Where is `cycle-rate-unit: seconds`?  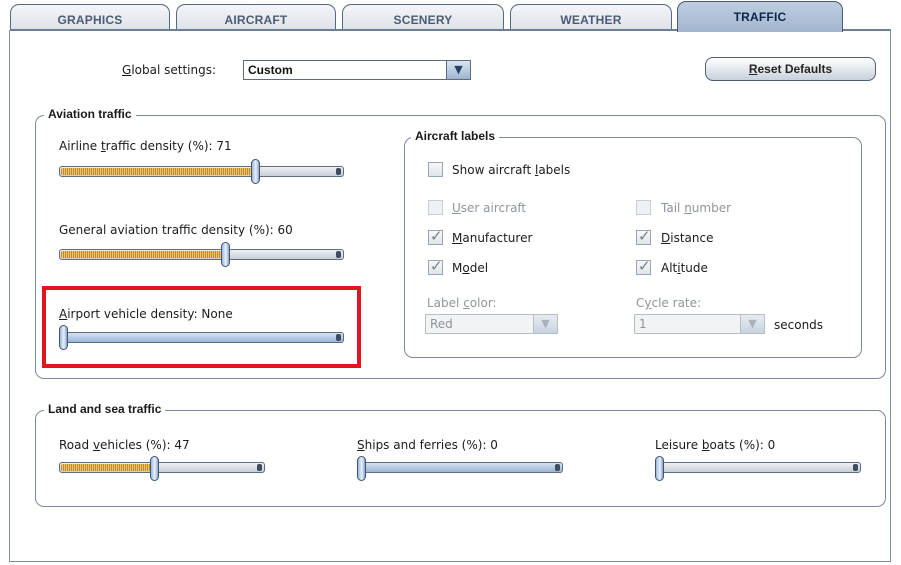 cycle-rate-unit: seconds is located at coordinates (799, 325).